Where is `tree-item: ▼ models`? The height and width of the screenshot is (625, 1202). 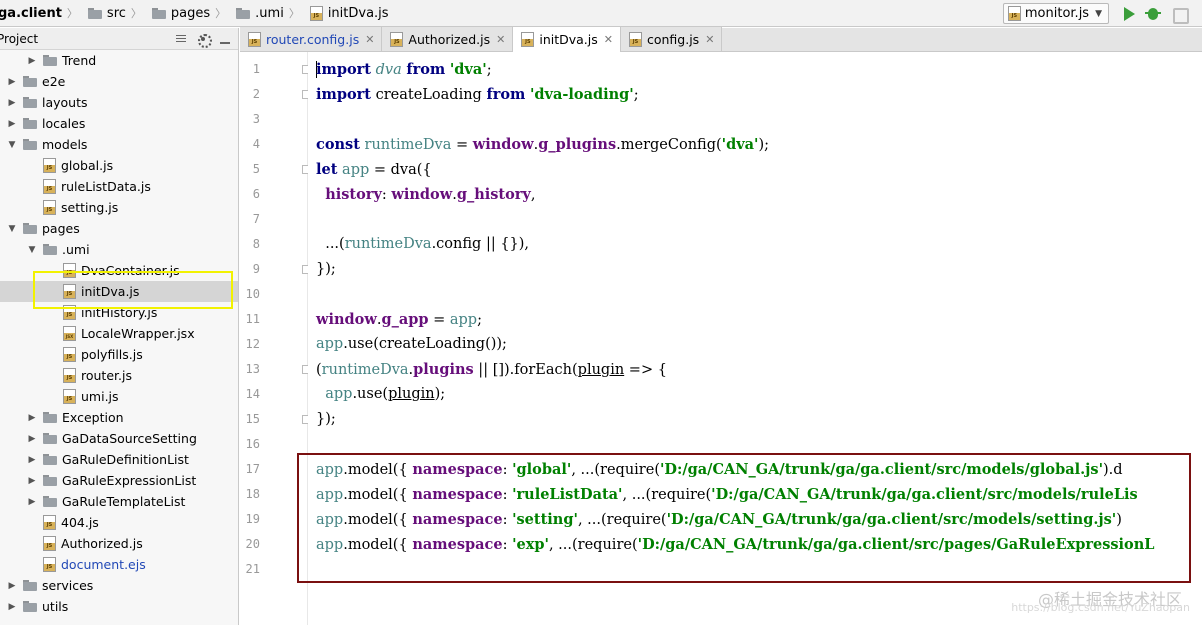 tree-item: ▼ models is located at coordinates (119, 144).